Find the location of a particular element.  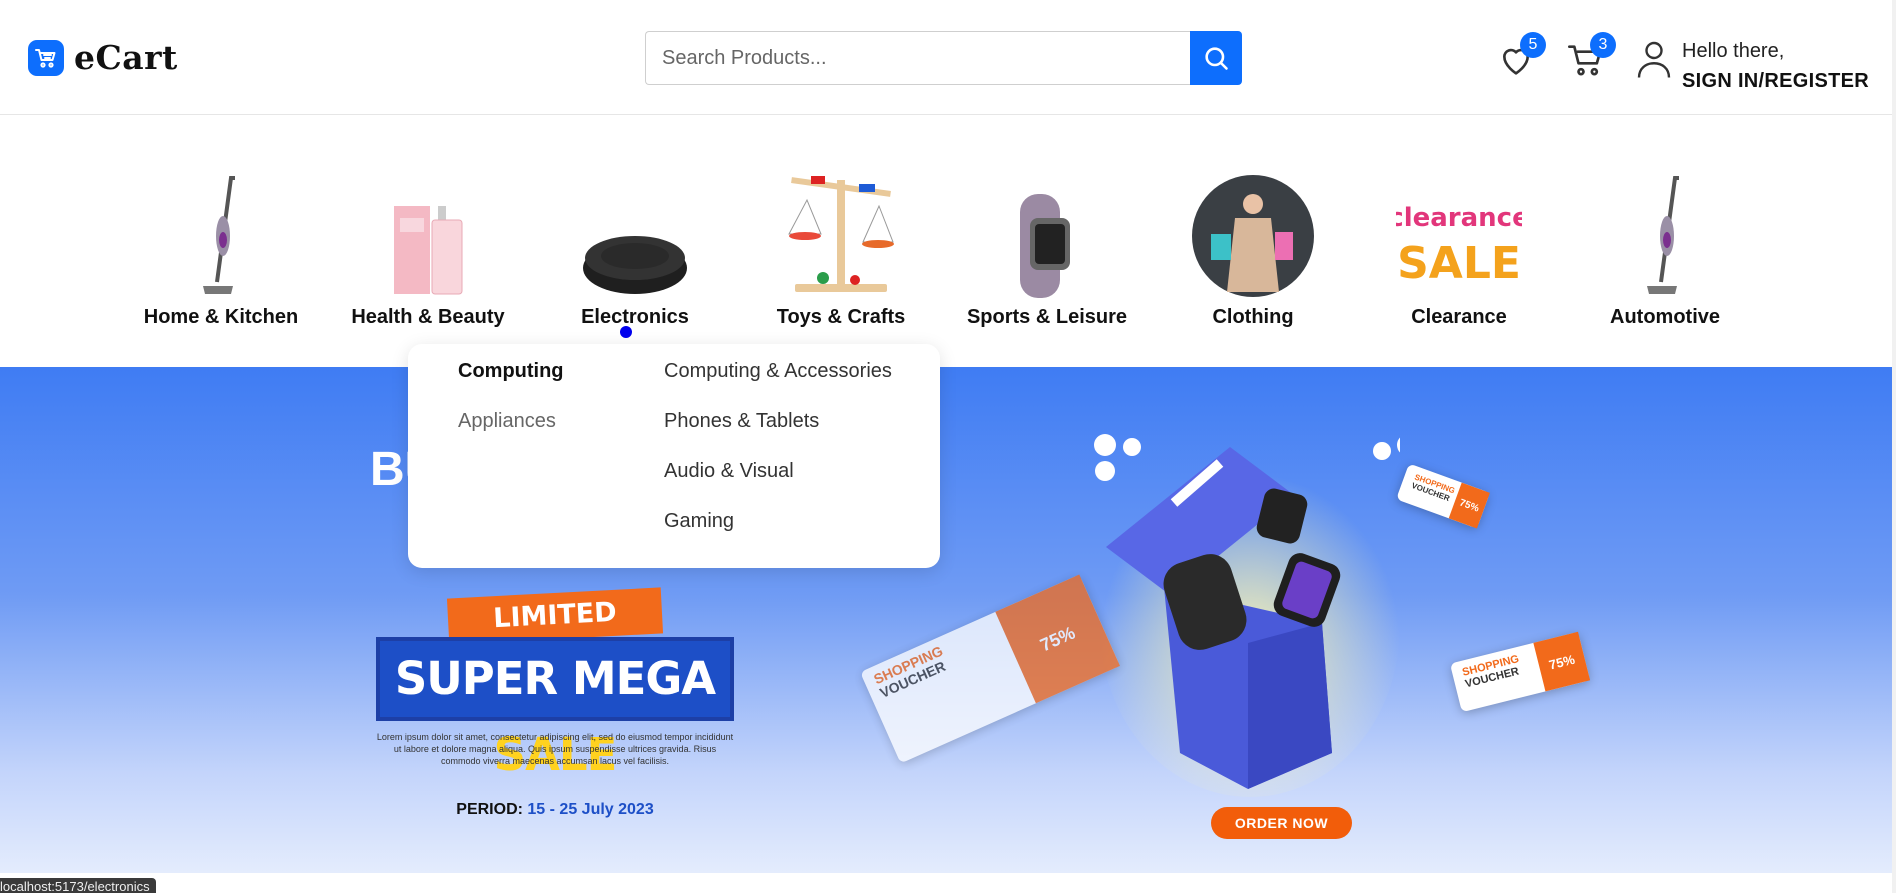

wishlist-count-badge: 5 is located at coordinates (1533, 45).